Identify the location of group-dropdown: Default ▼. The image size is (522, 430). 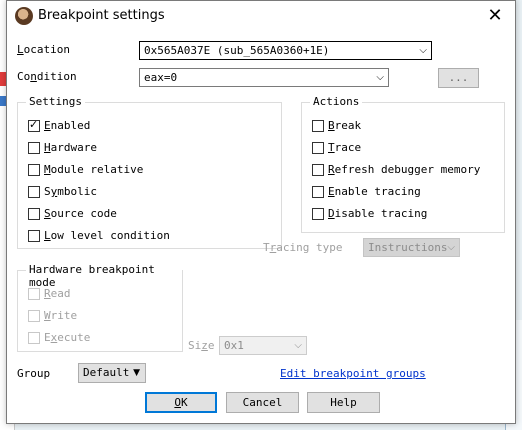
(112, 373).